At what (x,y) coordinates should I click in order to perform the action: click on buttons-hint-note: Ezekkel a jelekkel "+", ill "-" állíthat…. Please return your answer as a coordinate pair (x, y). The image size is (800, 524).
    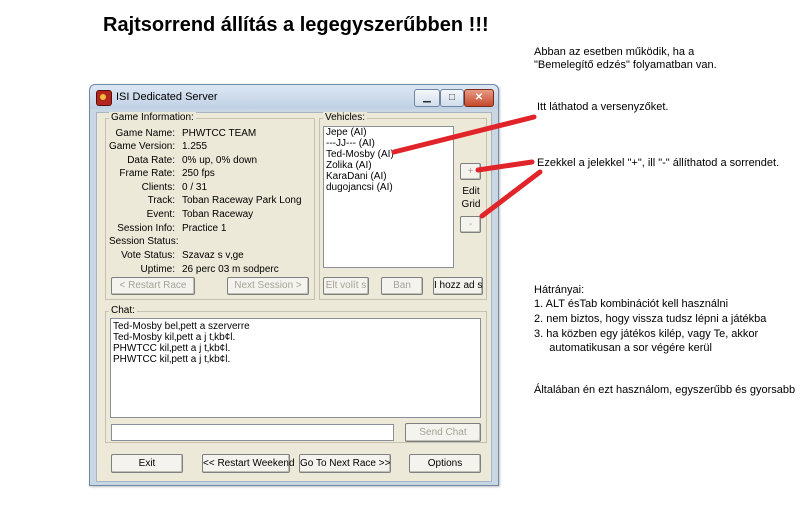
    Looking at the image, I should click on (658, 163).